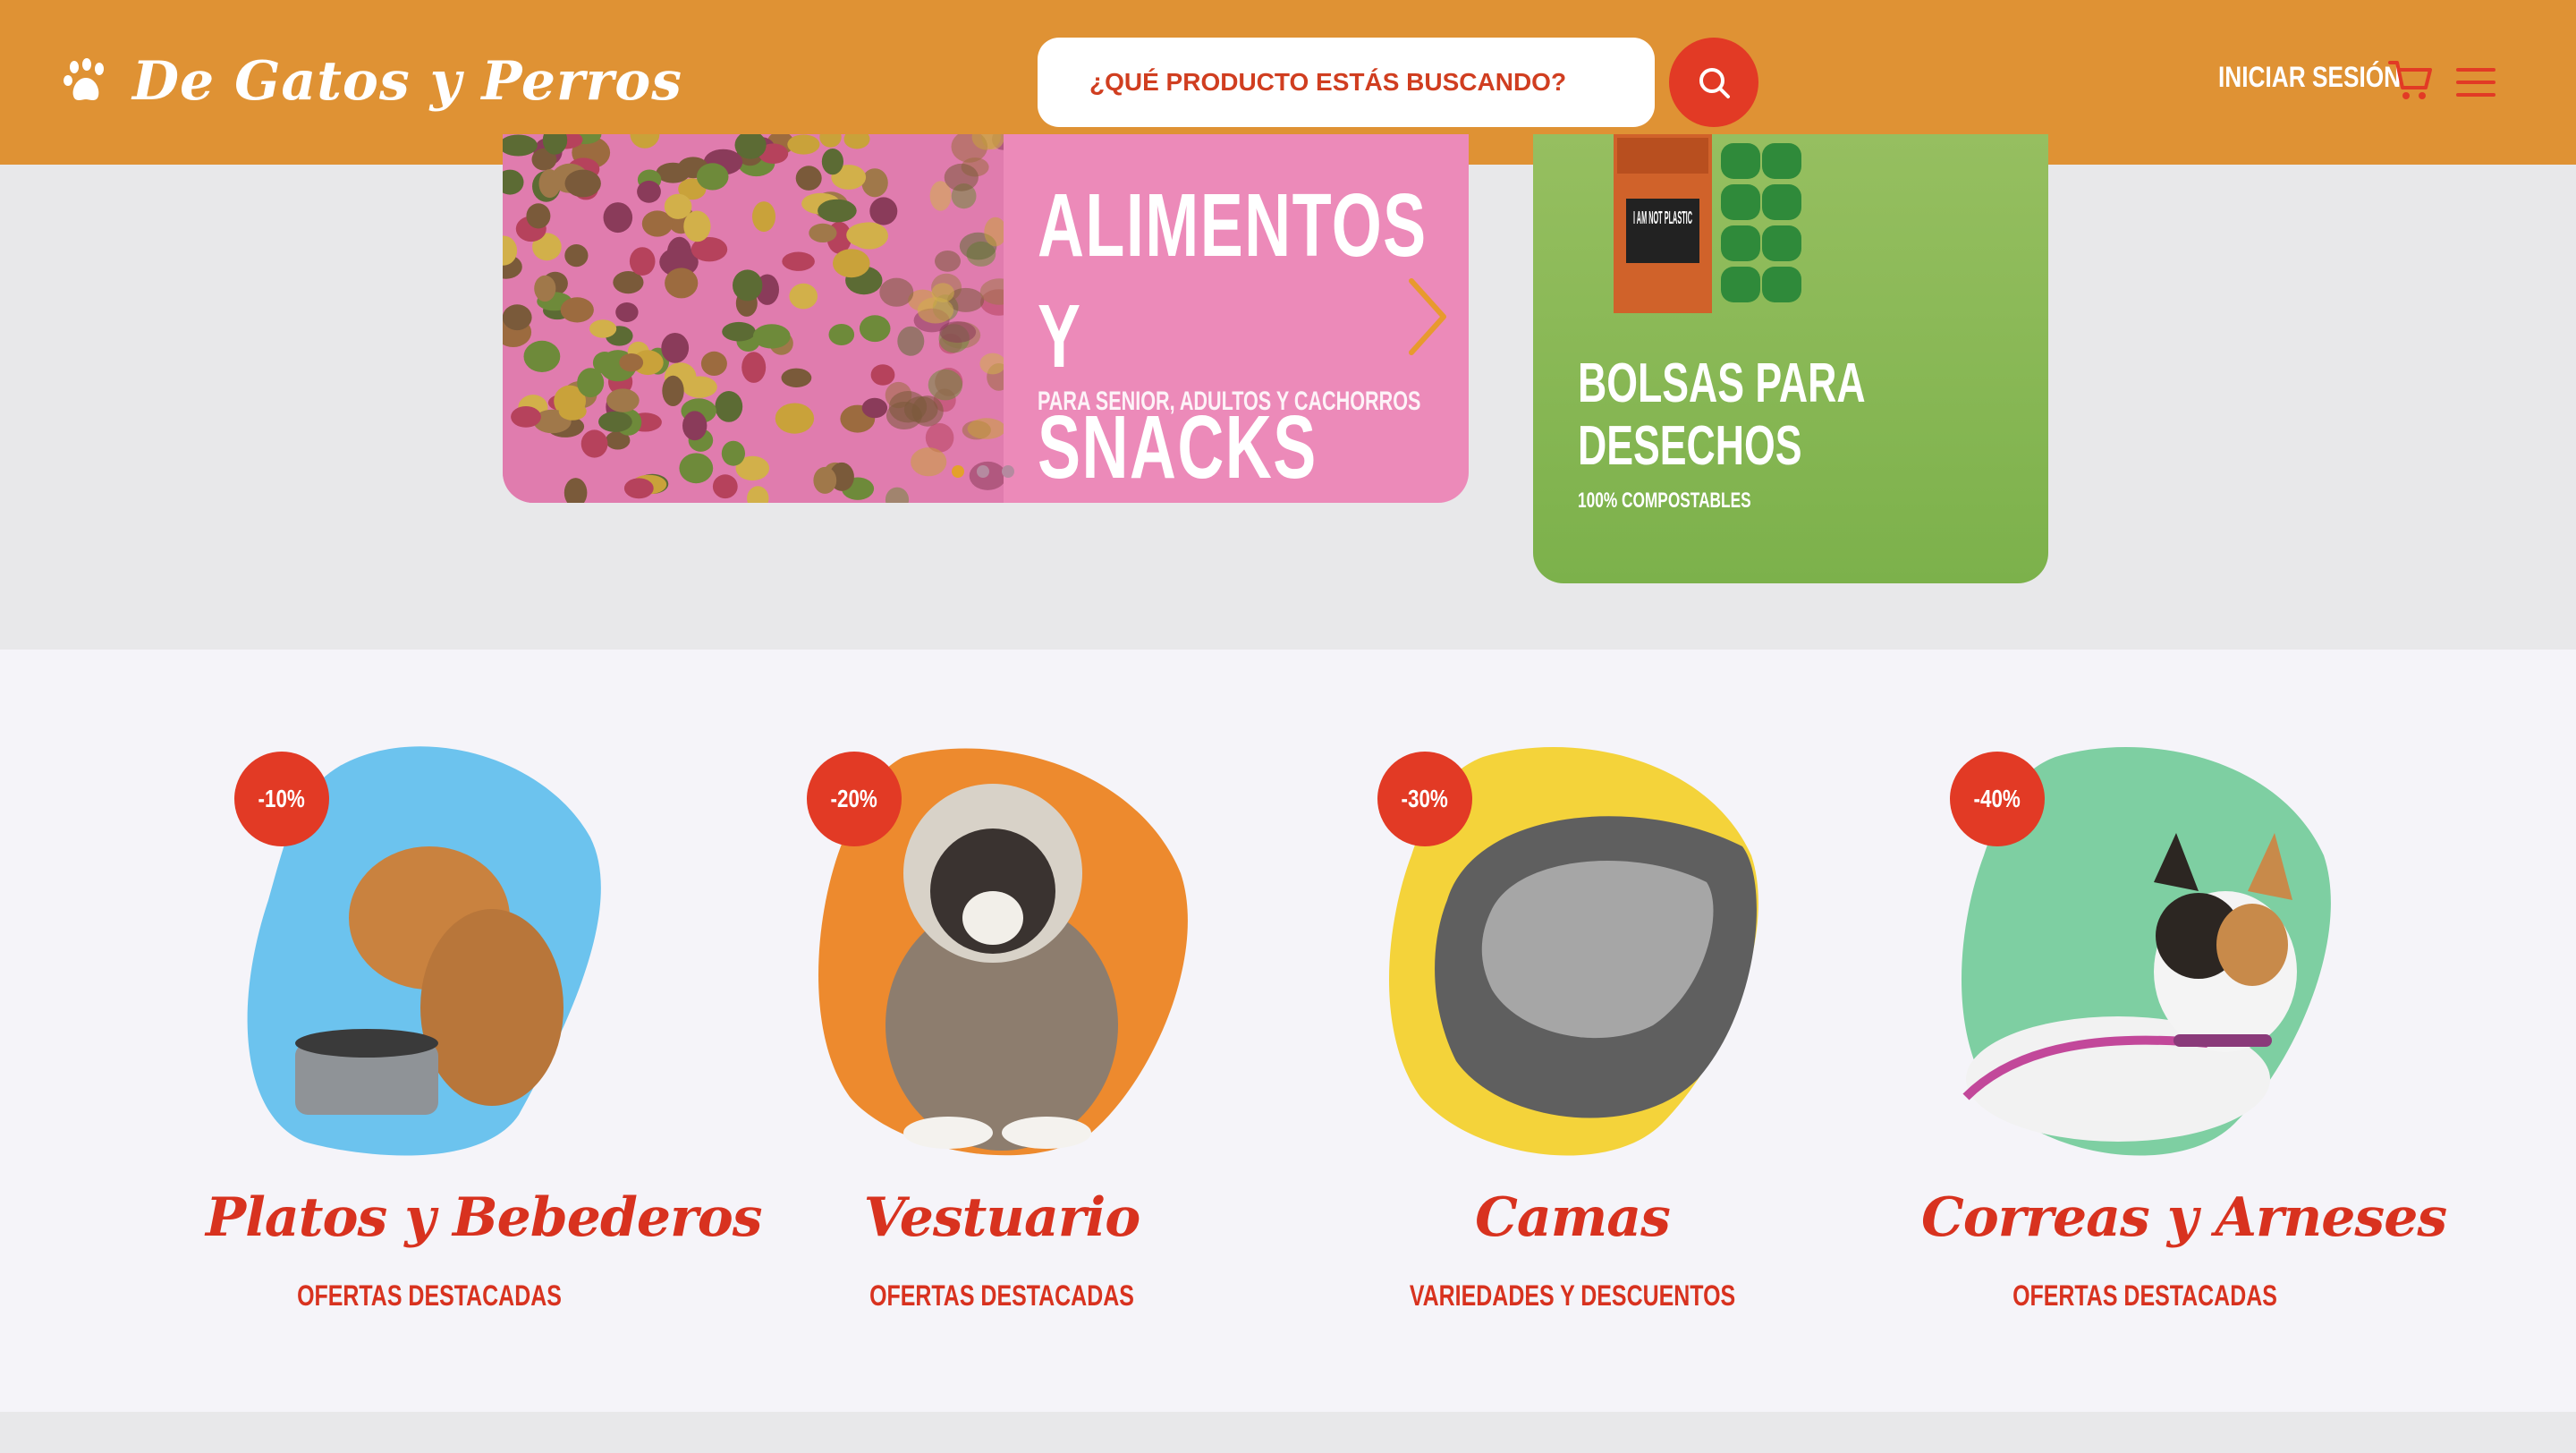 The width and height of the screenshot is (2576, 1453). I want to click on discount-badge: -30%, so click(1424, 799).